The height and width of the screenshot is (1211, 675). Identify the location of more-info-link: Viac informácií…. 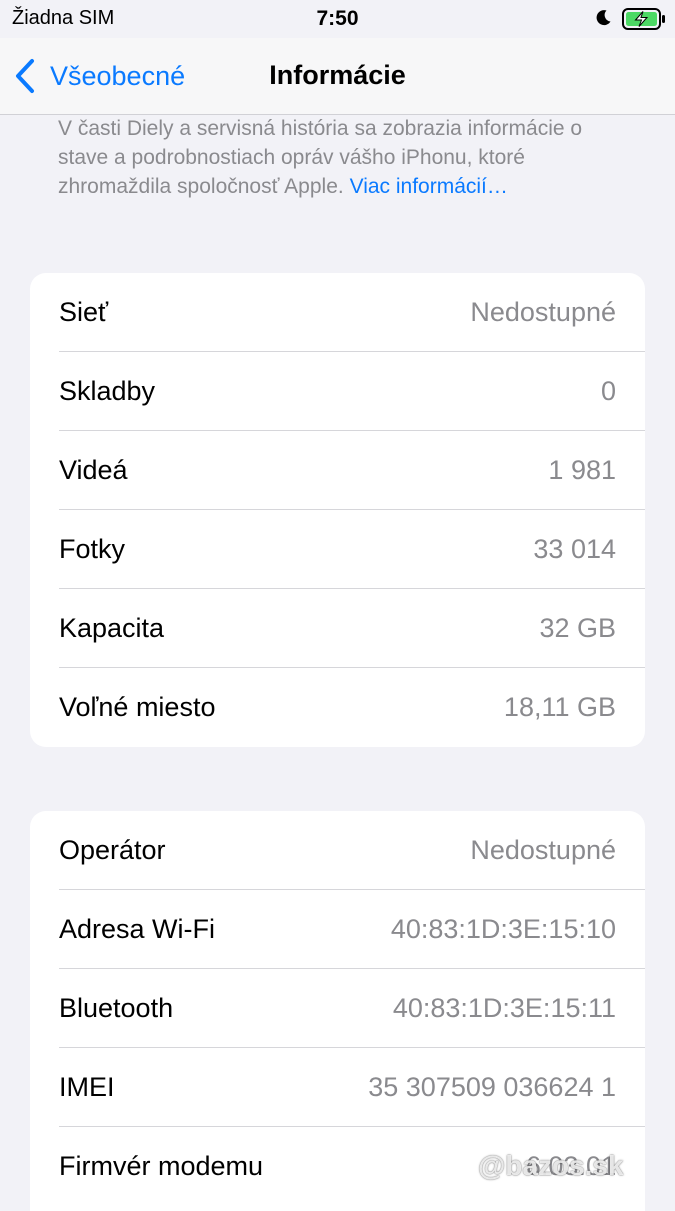
(429, 186).